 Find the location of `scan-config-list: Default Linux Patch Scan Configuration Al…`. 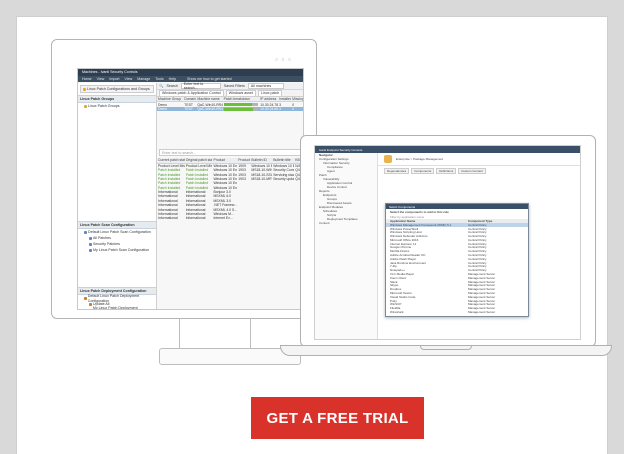

scan-config-list: Default Linux Patch Scan Configuration Al… is located at coordinates (117, 241).